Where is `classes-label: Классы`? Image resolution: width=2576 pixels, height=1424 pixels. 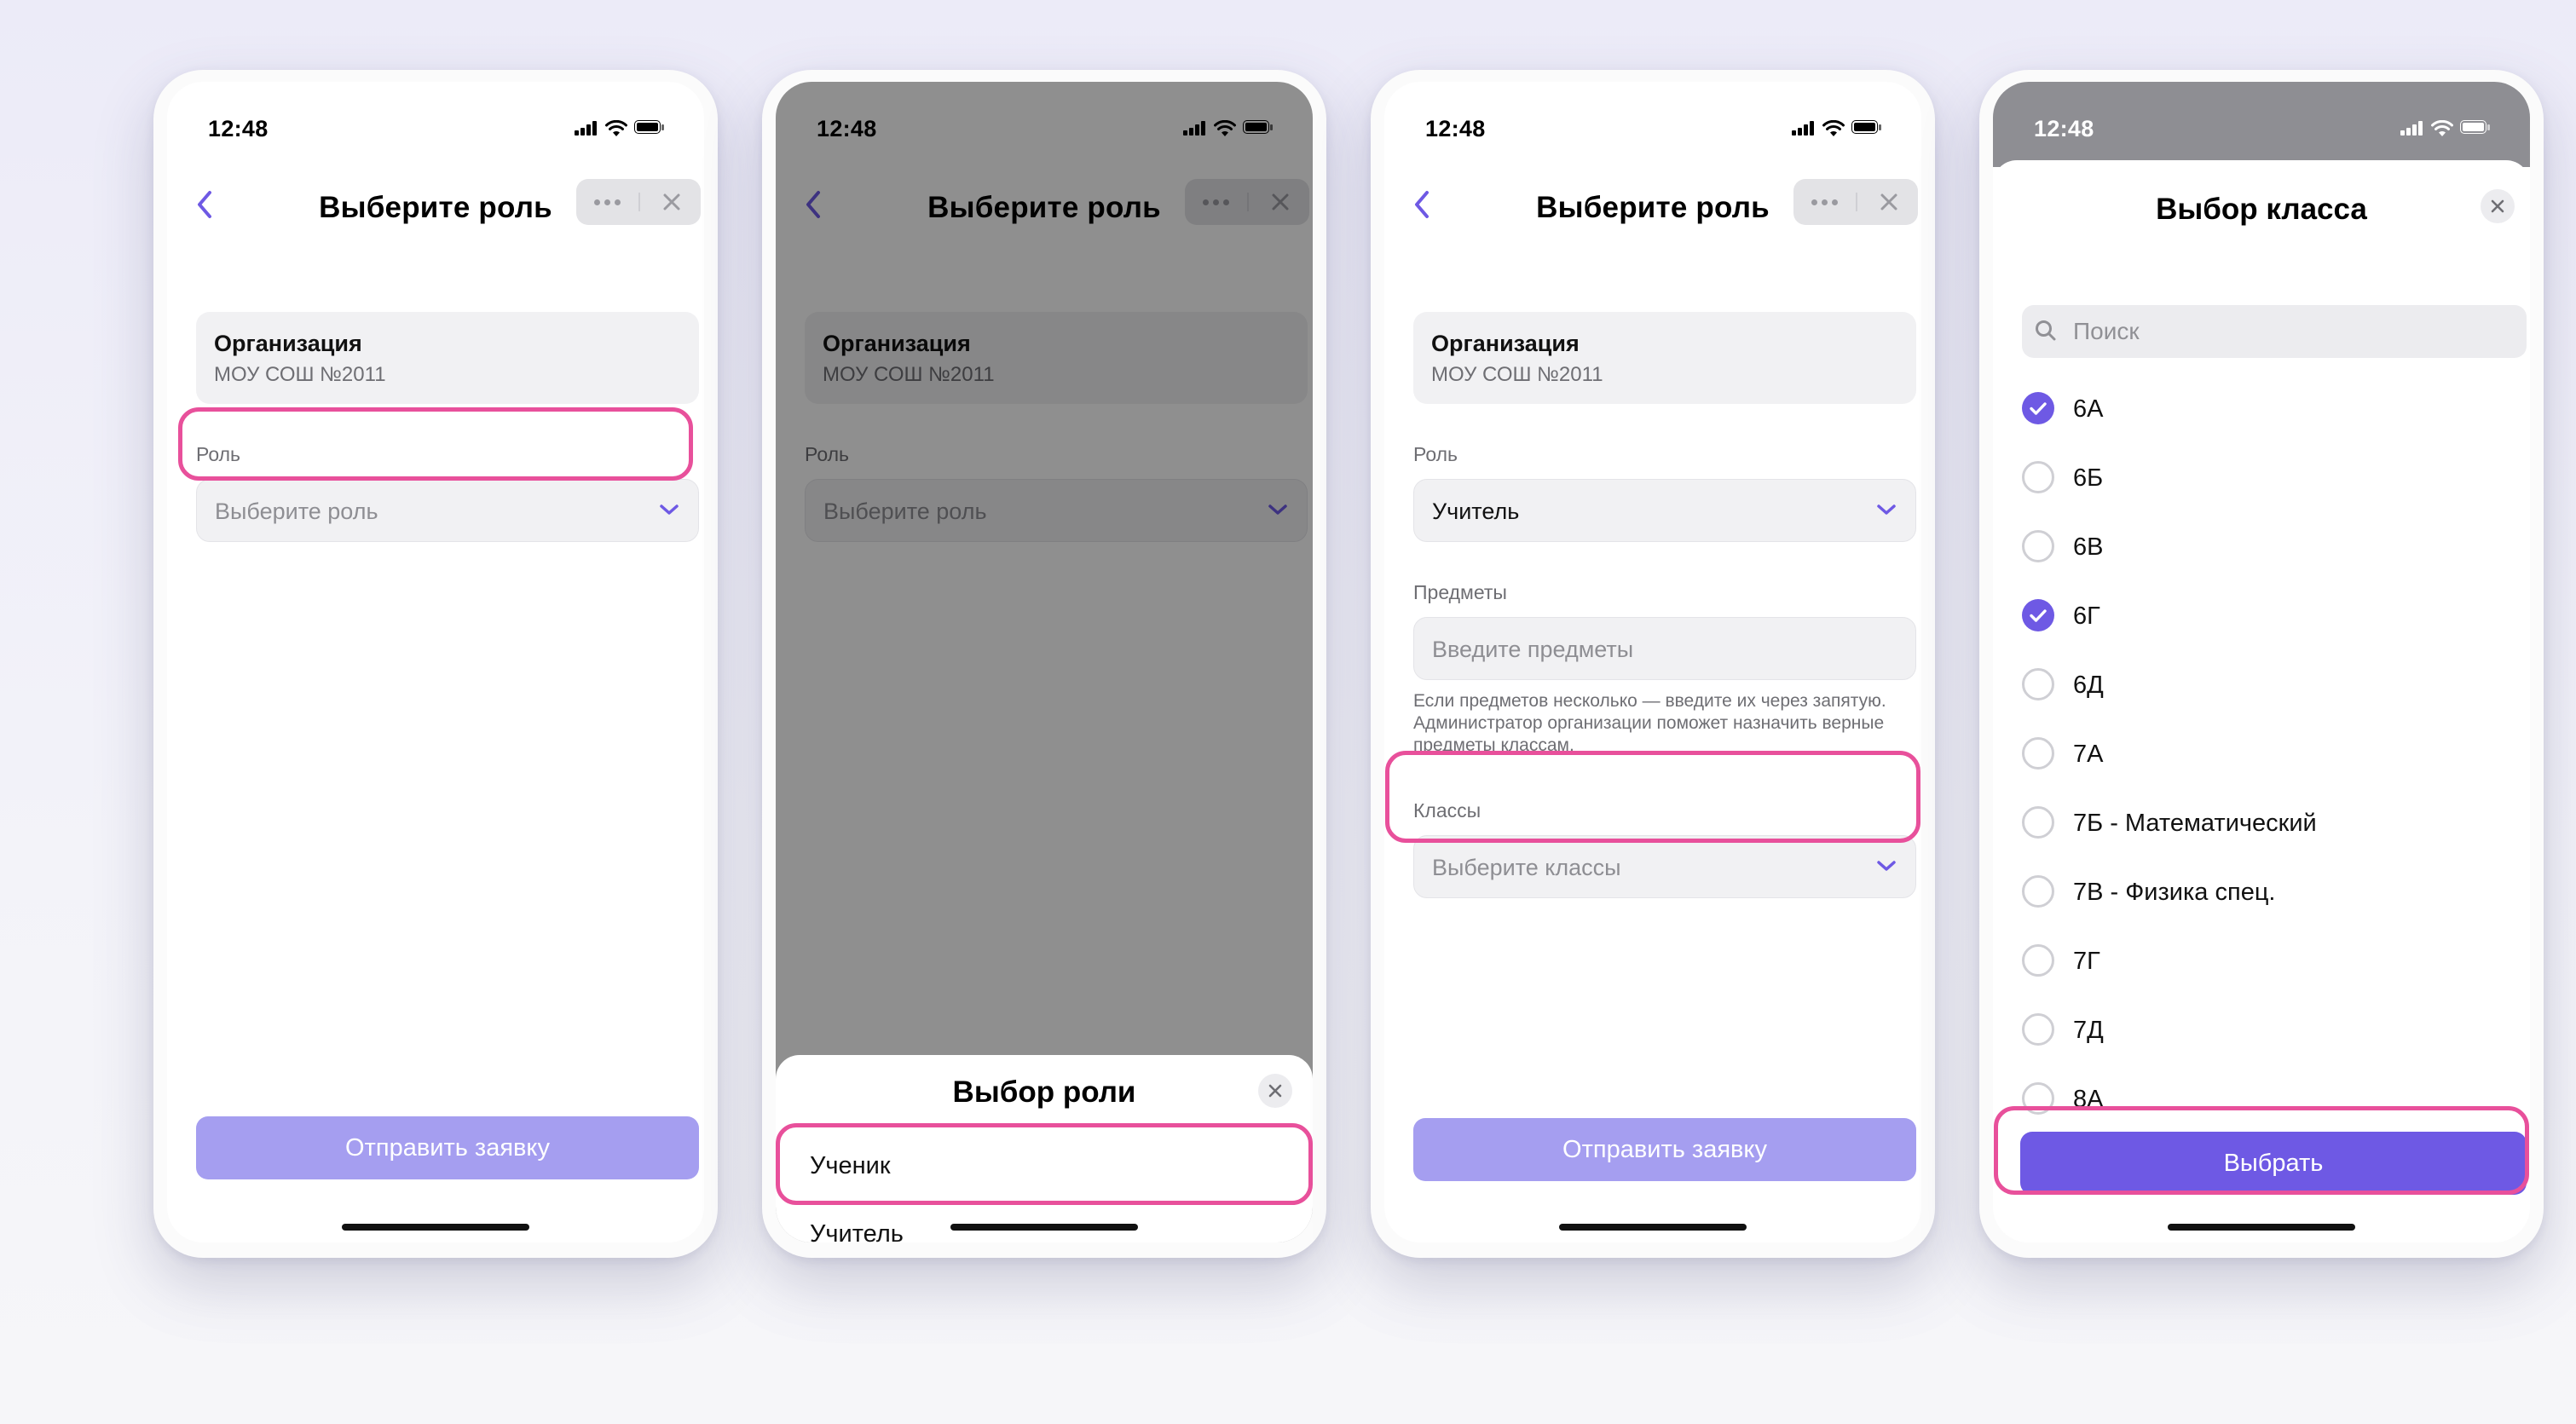
classes-label: Классы is located at coordinates (1447, 810).